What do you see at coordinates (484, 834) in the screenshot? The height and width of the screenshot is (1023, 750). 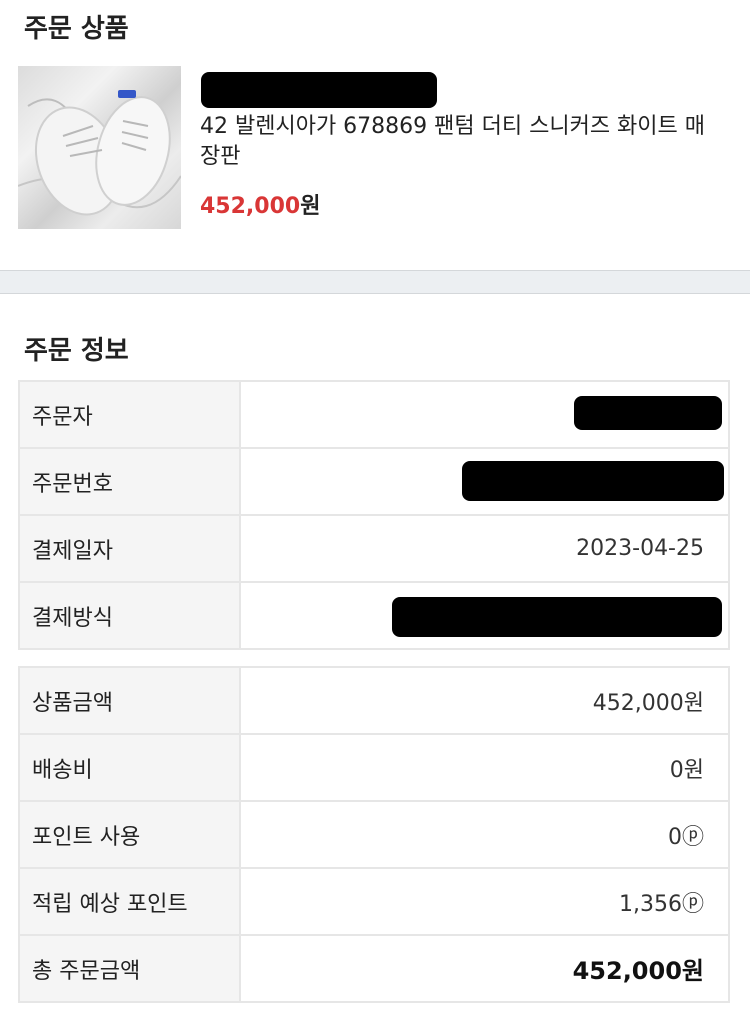 I see `points-used-value: 0ⓟ` at bounding box center [484, 834].